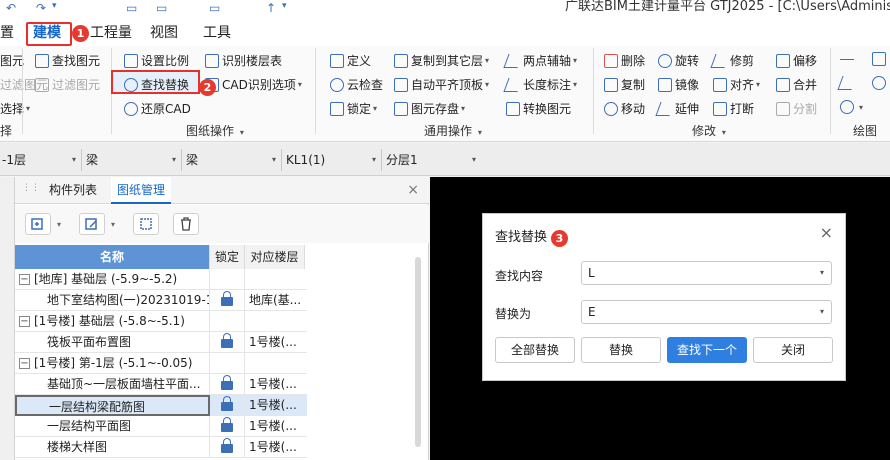 This screenshot has width=890, height=460. I want to click on identify-floor-table-button: 识别楼层表, so click(243, 60).